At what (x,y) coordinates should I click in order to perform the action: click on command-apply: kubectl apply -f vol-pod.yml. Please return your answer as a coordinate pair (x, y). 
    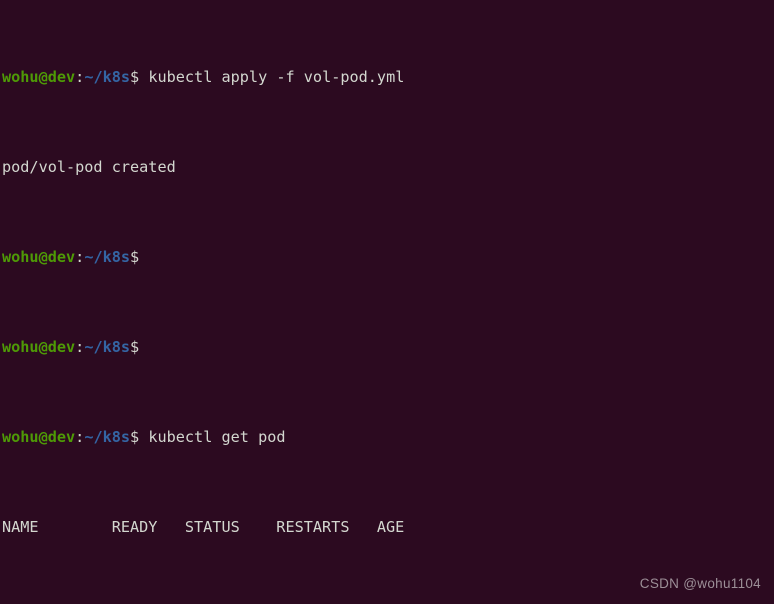
    Looking at the image, I should click on (276, 77).